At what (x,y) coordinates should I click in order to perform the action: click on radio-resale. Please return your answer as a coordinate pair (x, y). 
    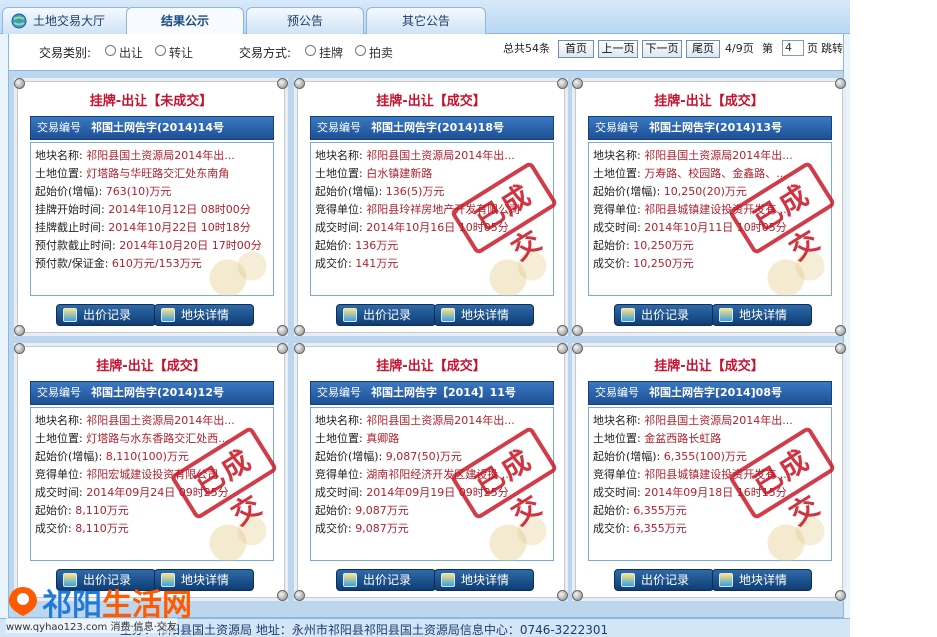
    Looking at the image, I should click on (160, 50).